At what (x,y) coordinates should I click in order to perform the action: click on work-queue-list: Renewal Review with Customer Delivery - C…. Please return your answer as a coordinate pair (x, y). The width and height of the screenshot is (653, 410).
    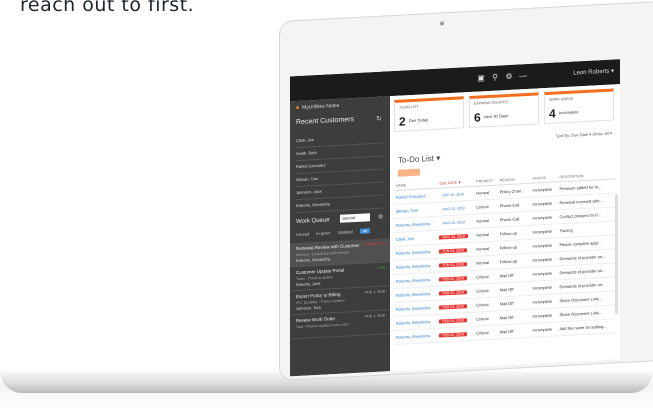
    Looking at the image, I should click on (340, 289).